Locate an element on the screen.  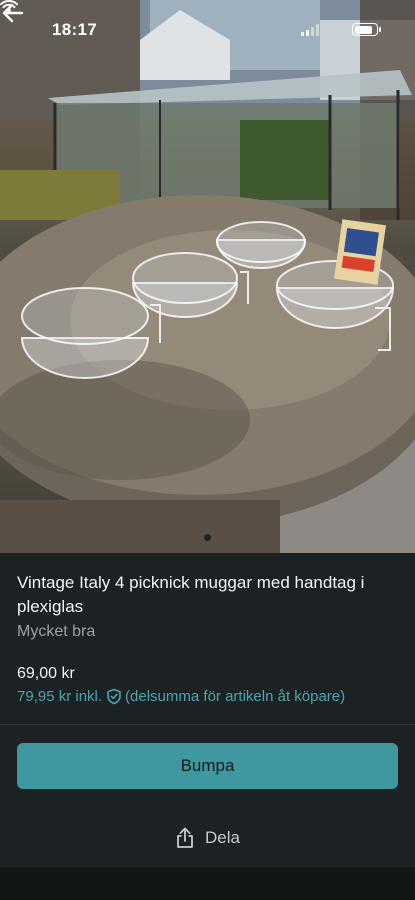
battery-icon is located at coordinates (366, 29).